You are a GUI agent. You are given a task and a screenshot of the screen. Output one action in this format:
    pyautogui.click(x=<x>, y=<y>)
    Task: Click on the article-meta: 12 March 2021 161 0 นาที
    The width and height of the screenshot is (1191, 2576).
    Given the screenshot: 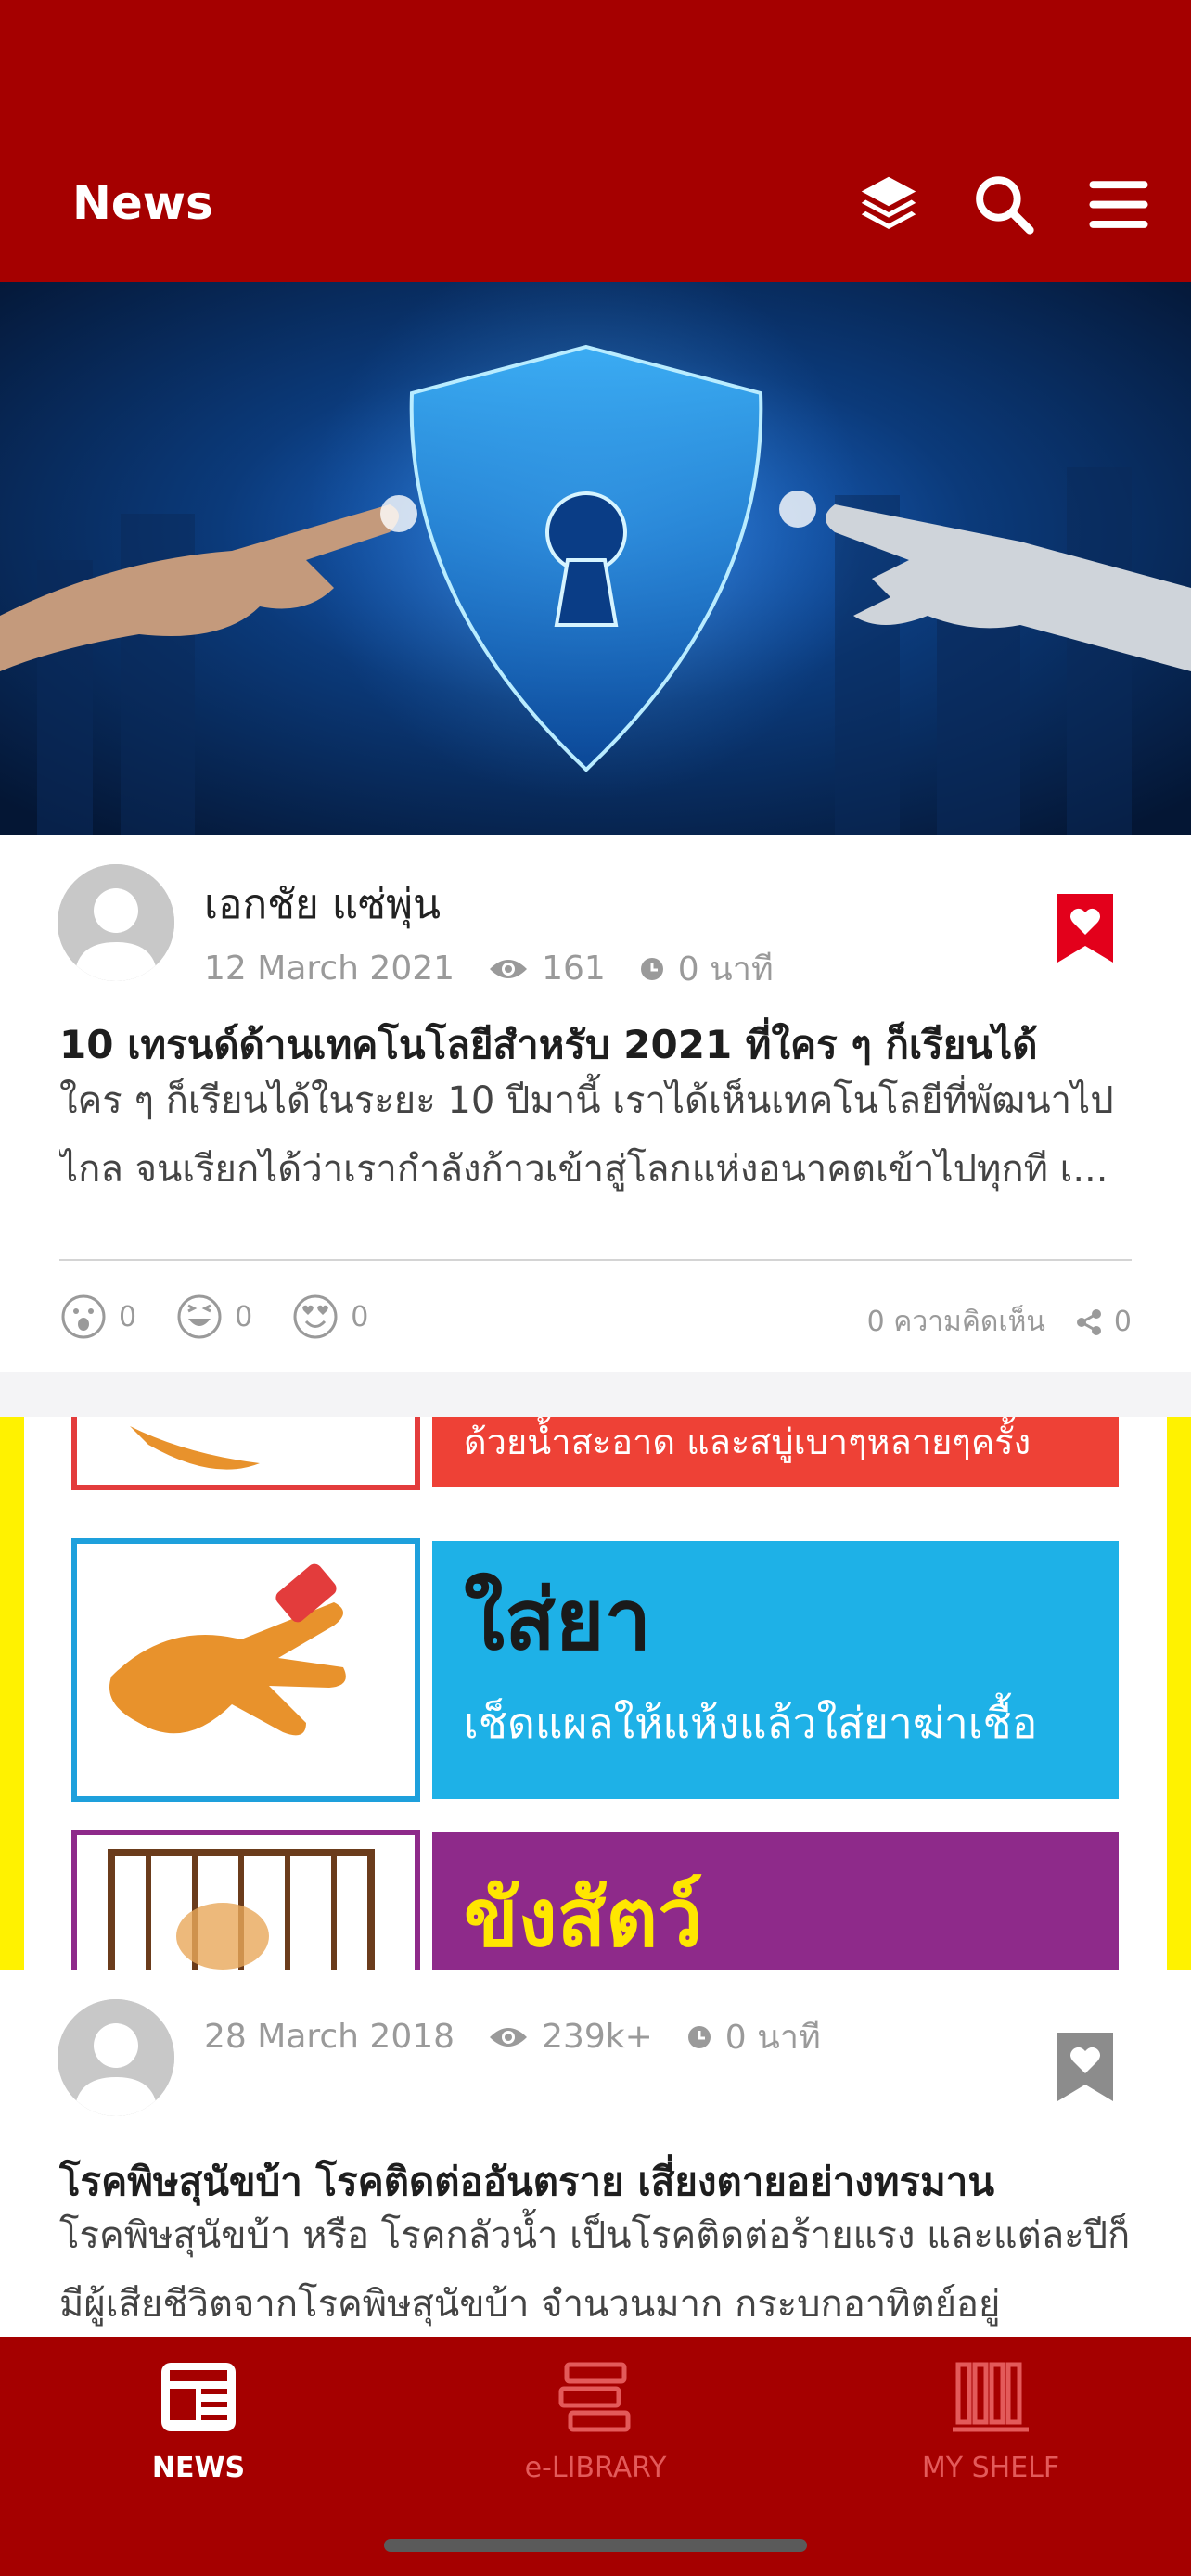 What is the action you would take?
    pyautogui.click(x=489, y=969)
    